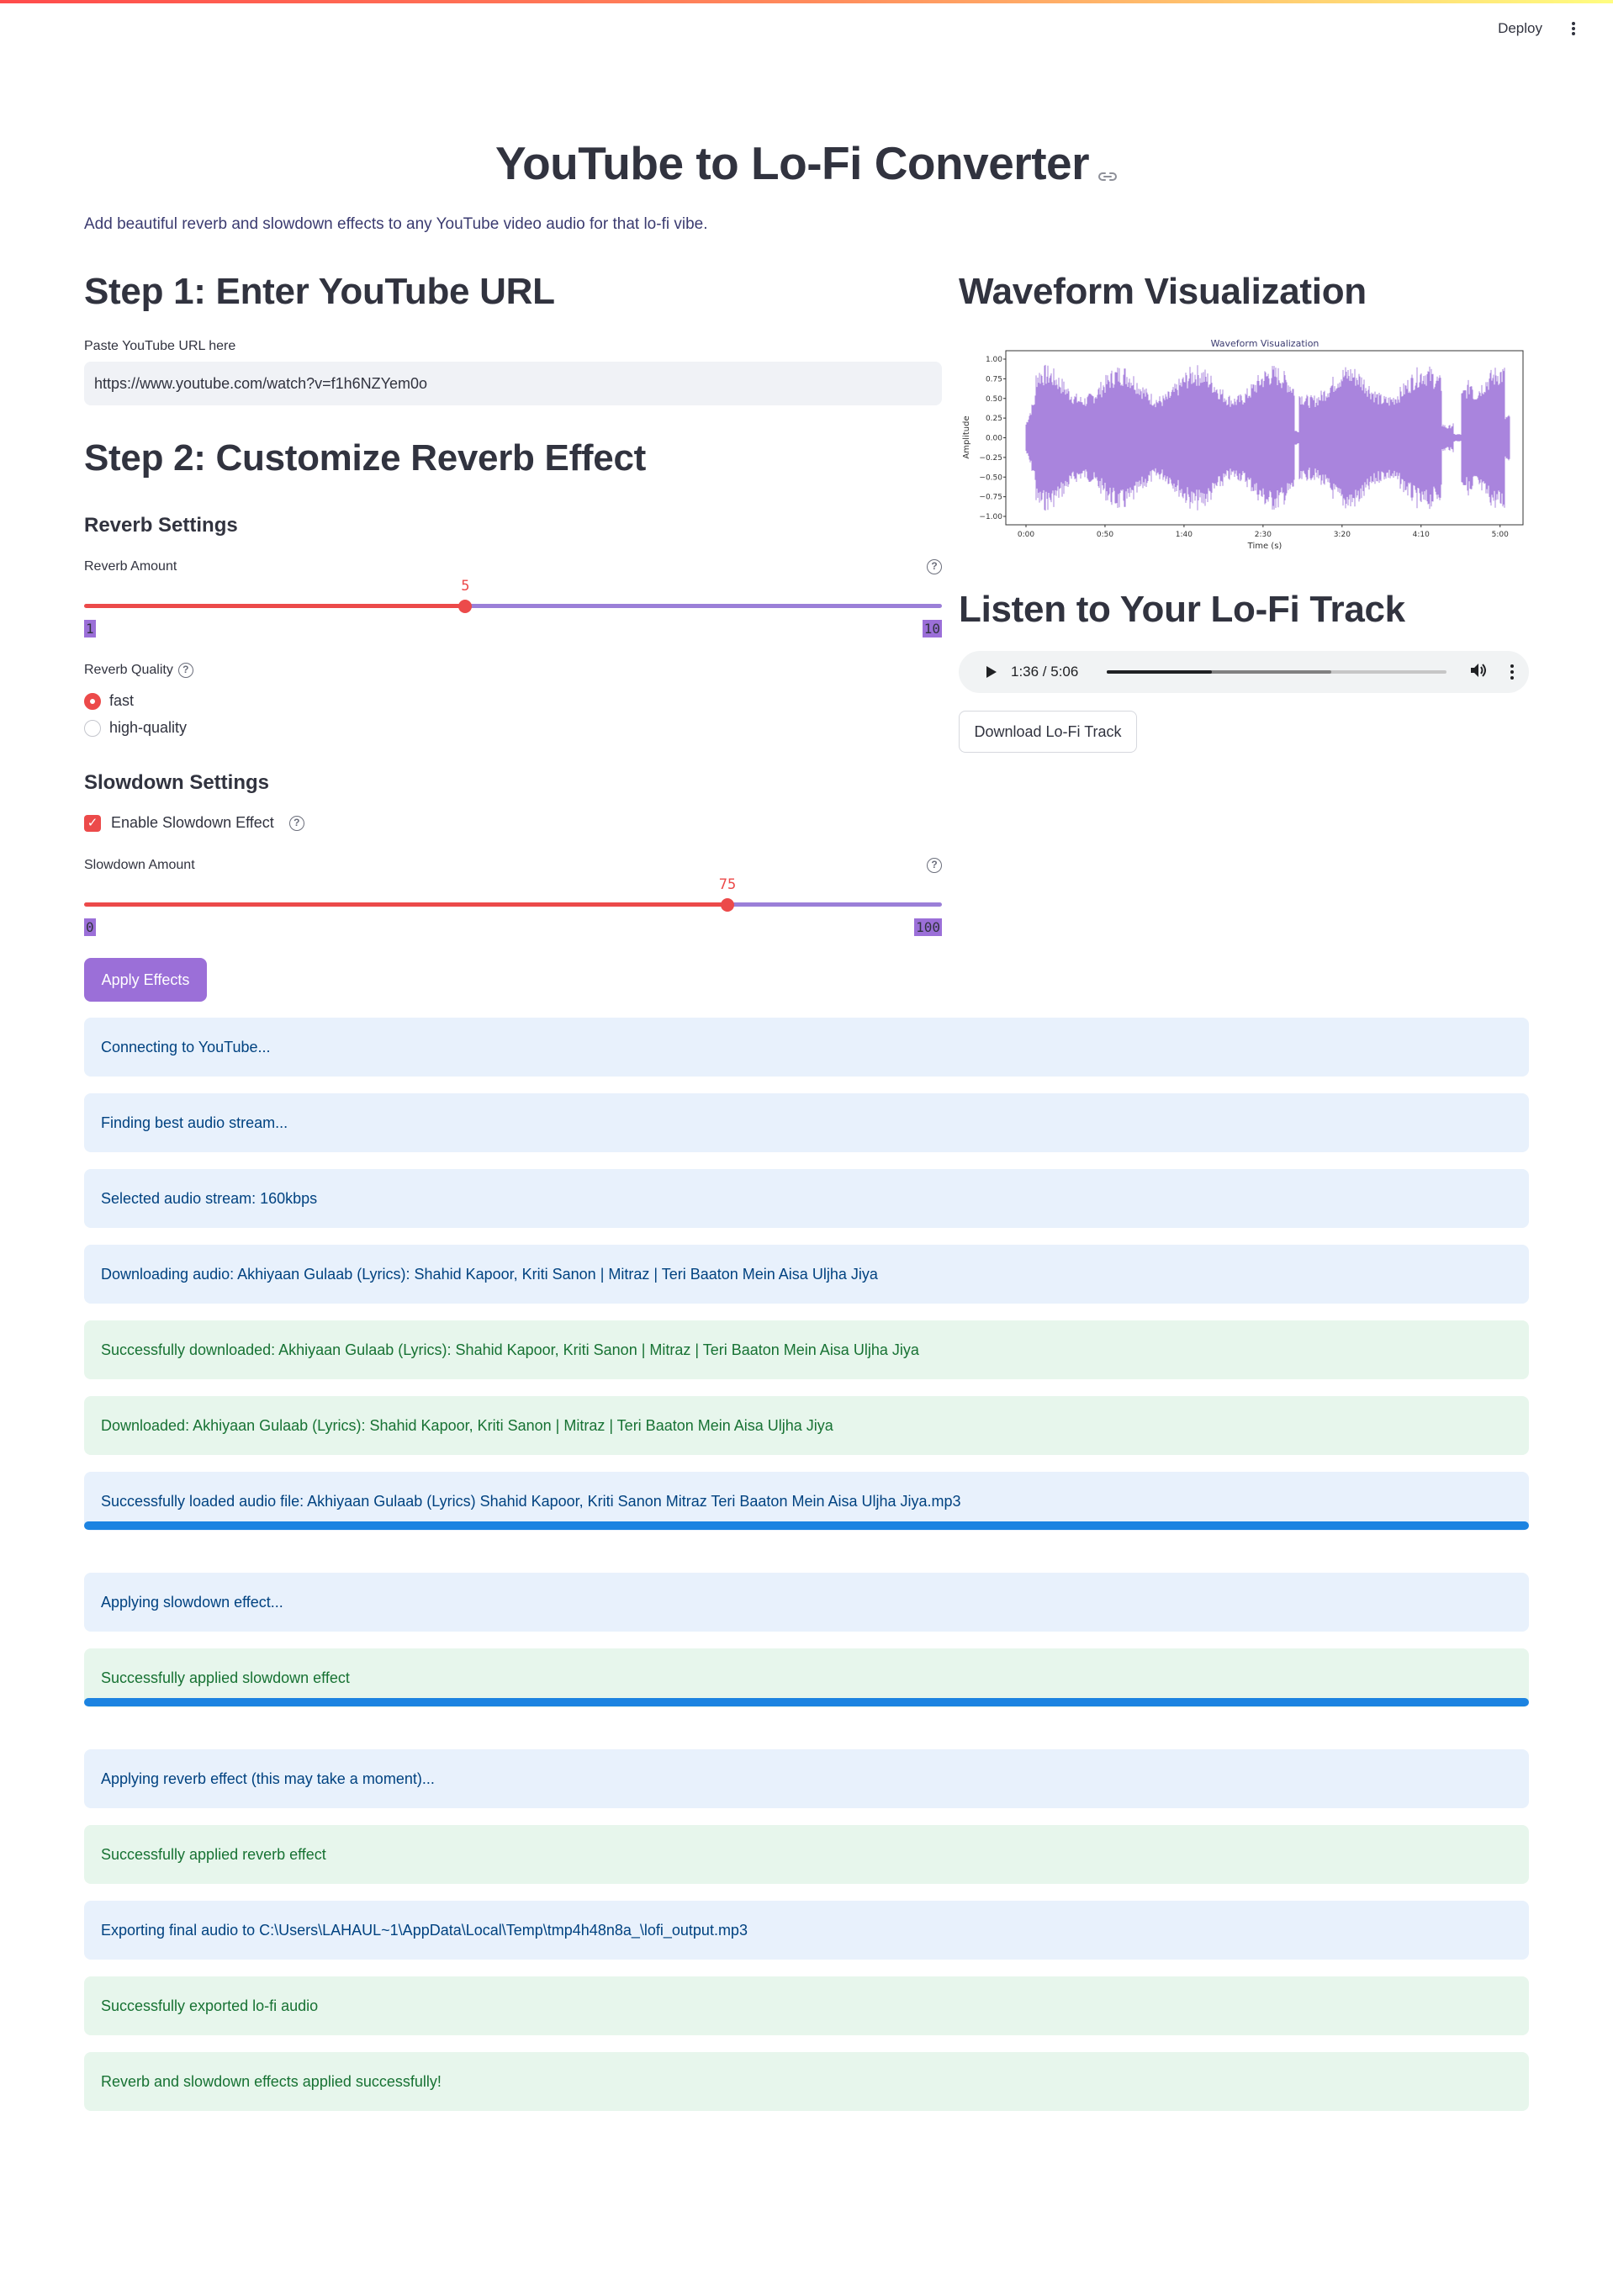  Describe the element at coordinates (806, 1854) in the screenshot. I see `success-alert: Successfully applied reverb effect` at that location.